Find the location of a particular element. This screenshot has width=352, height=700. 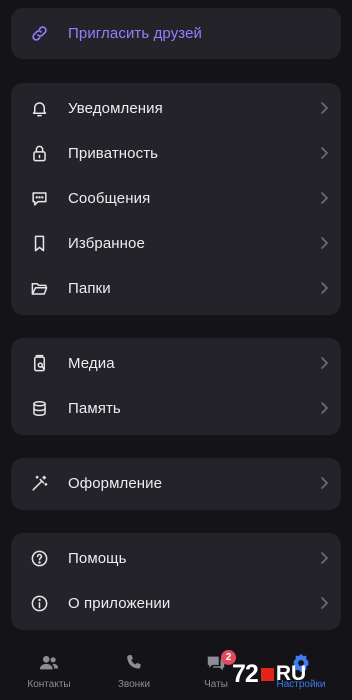

help-row: Помощь is located at coordinates (176, 558).